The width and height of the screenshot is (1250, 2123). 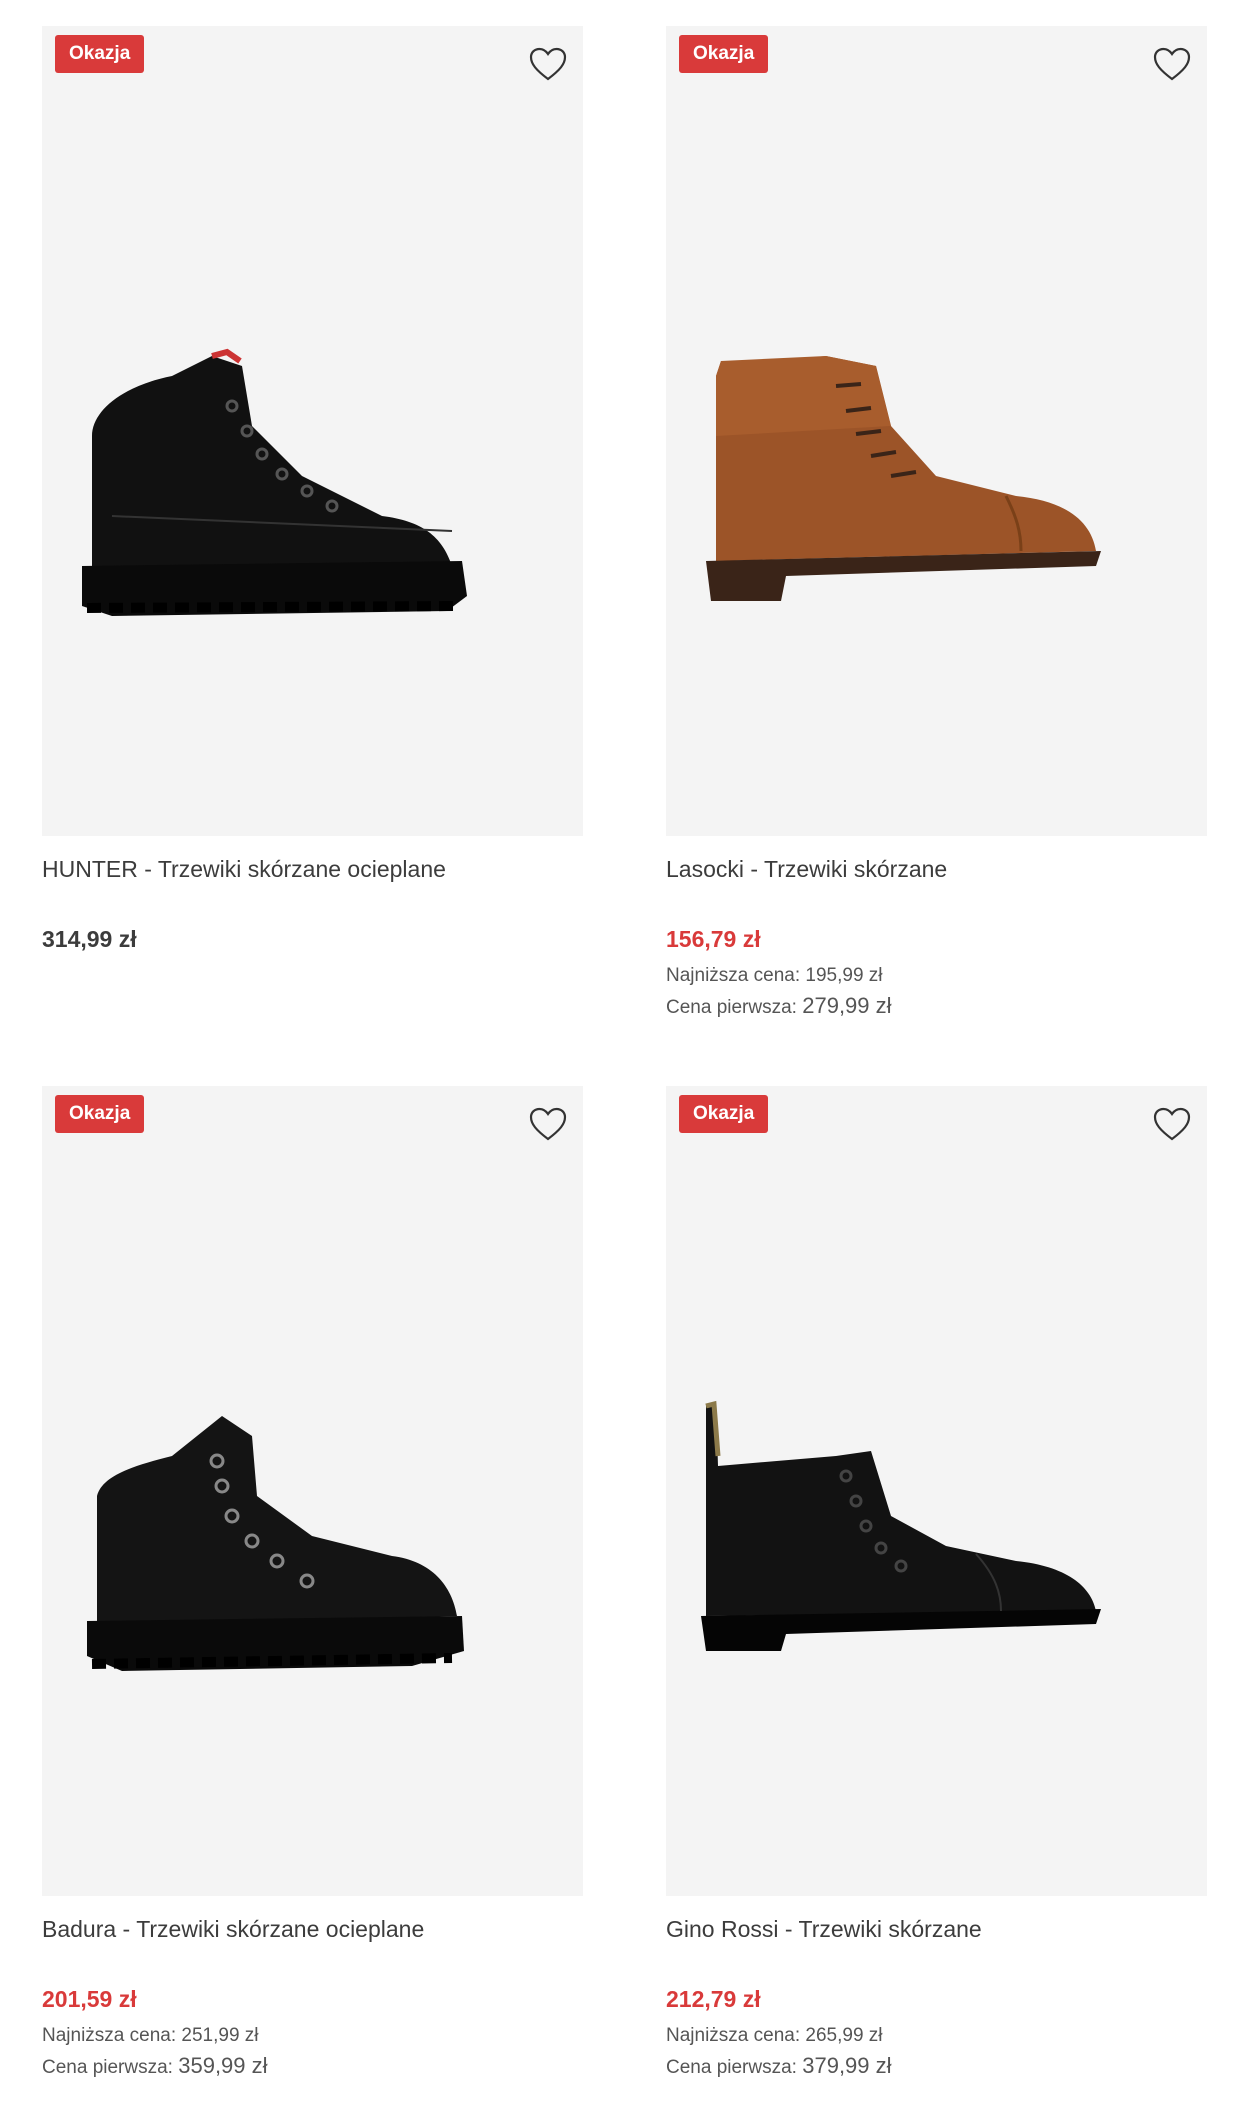 I want to click on first-price: Cena pierwsza: 379,99 zł, so click(x=936, y=2067).